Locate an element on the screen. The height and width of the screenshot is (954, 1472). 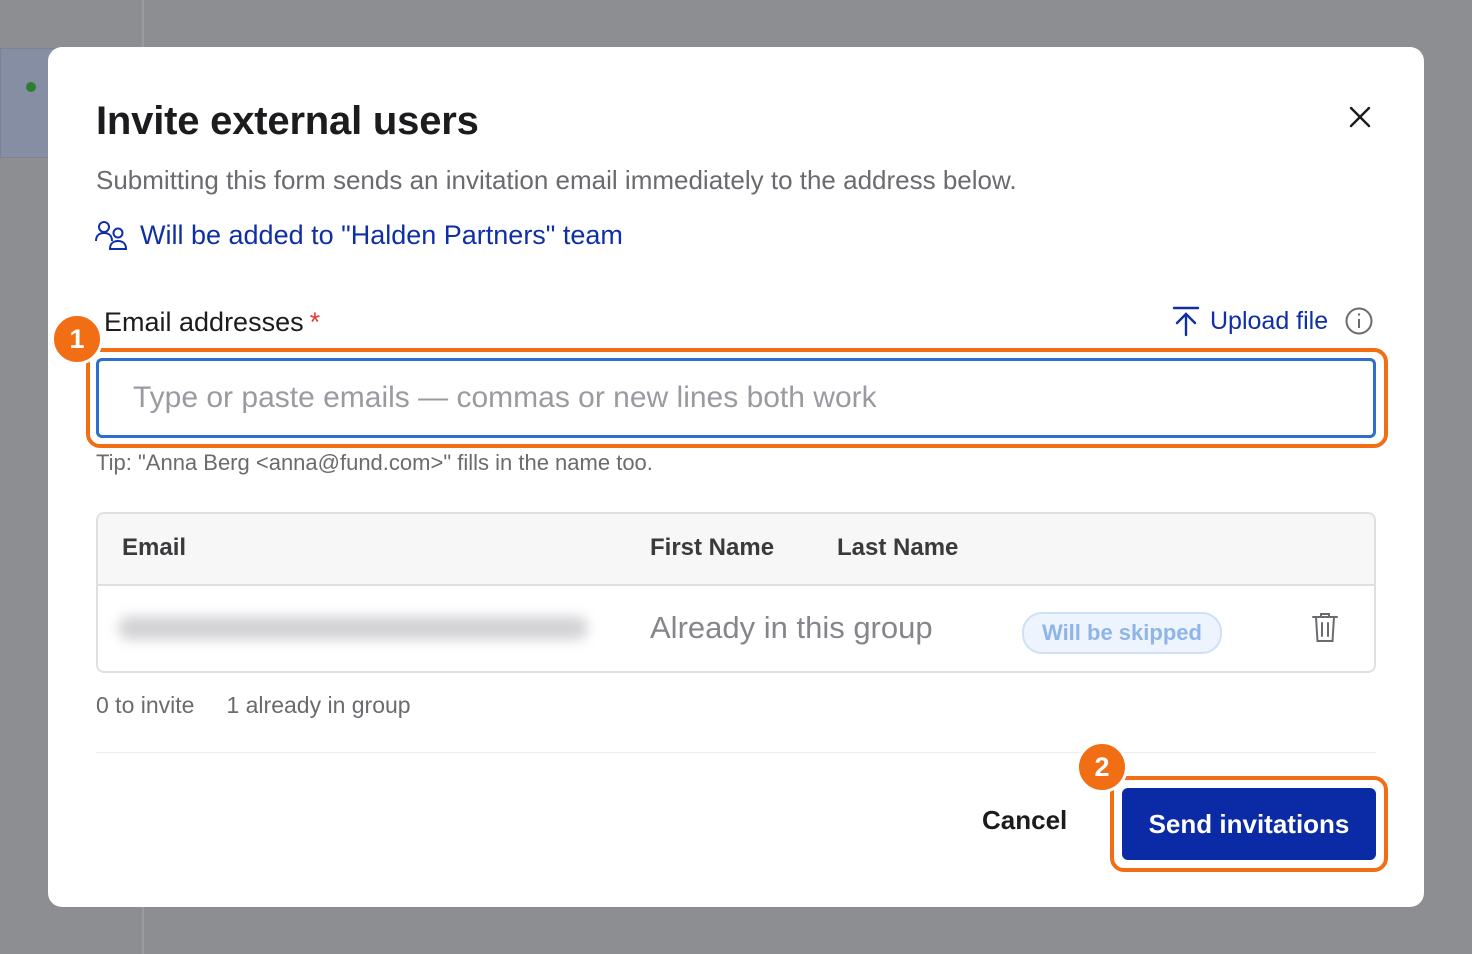
email-addresses-label-text: Email addresses is located at coordinates (204, 322).